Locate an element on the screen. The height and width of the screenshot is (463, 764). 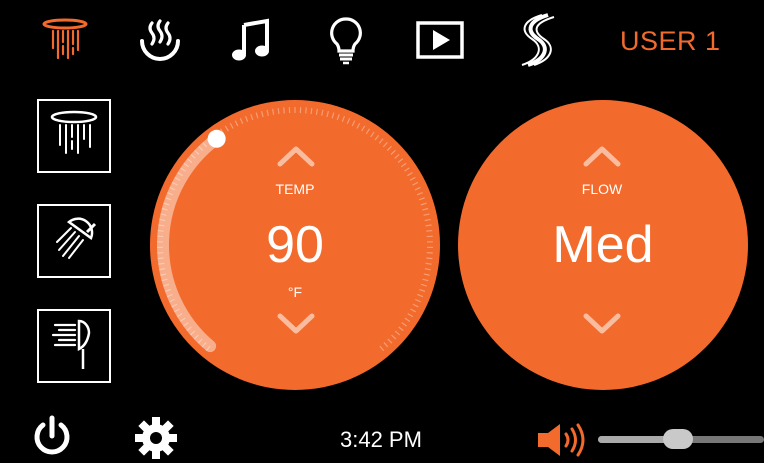
volume-knob is located at coordinates (677, 439).